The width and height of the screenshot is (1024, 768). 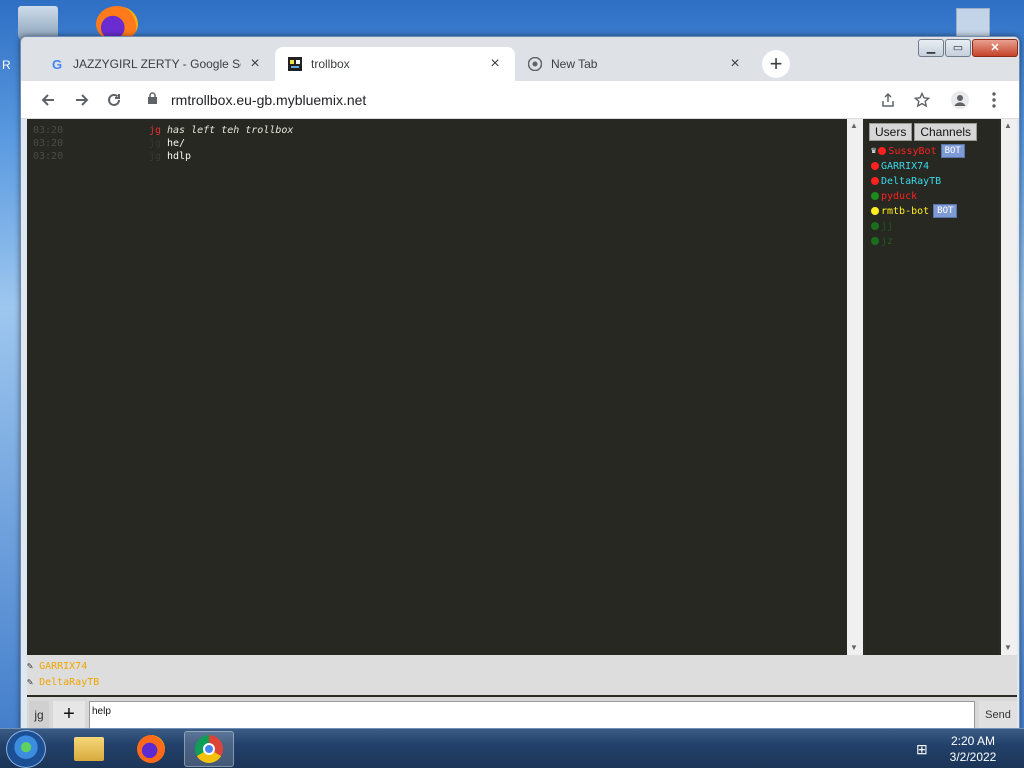 I want to click on desktop-icon-label: R, so click(x=6, y=65).